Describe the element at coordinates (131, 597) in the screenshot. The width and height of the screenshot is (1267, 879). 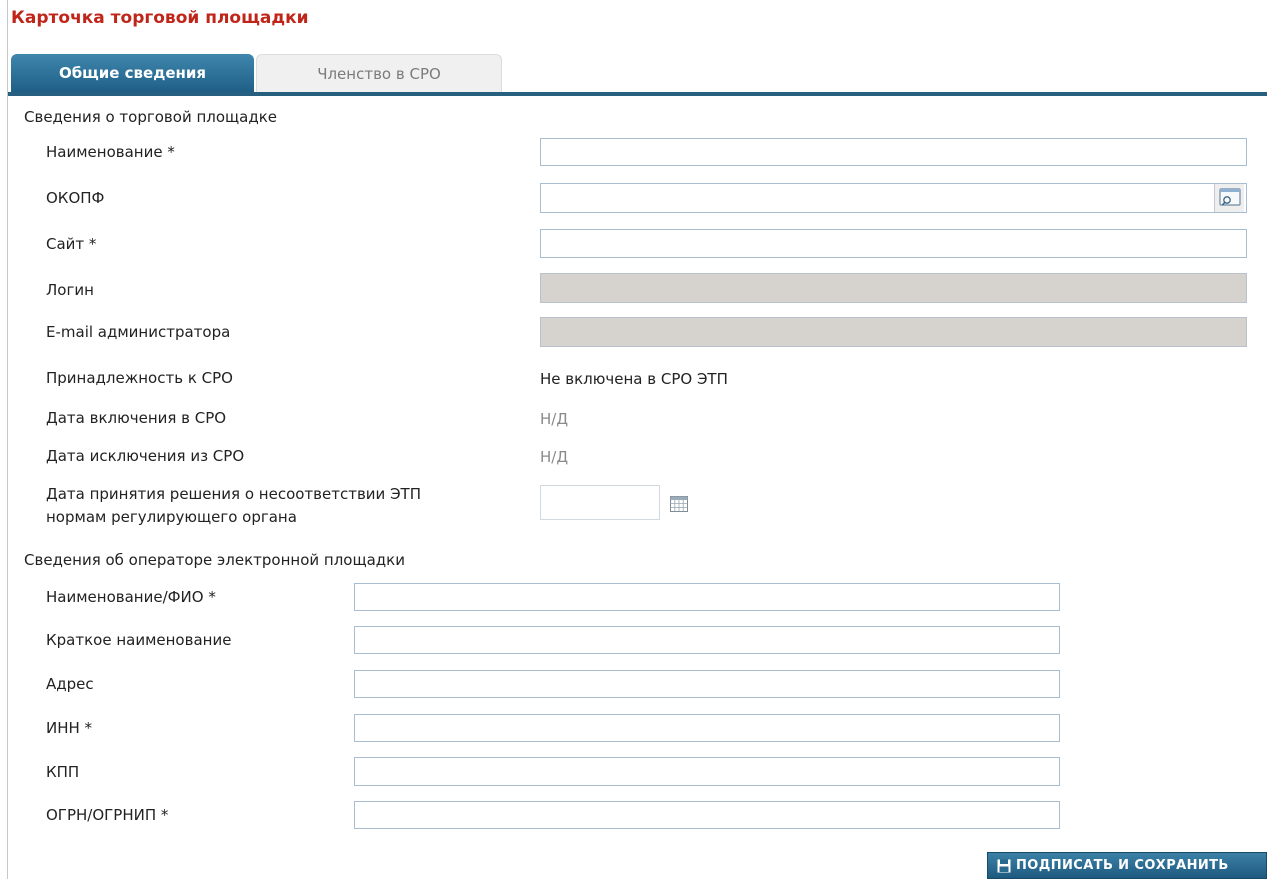
I see `operator-name-label: Наименование/ФИО *` at that location.